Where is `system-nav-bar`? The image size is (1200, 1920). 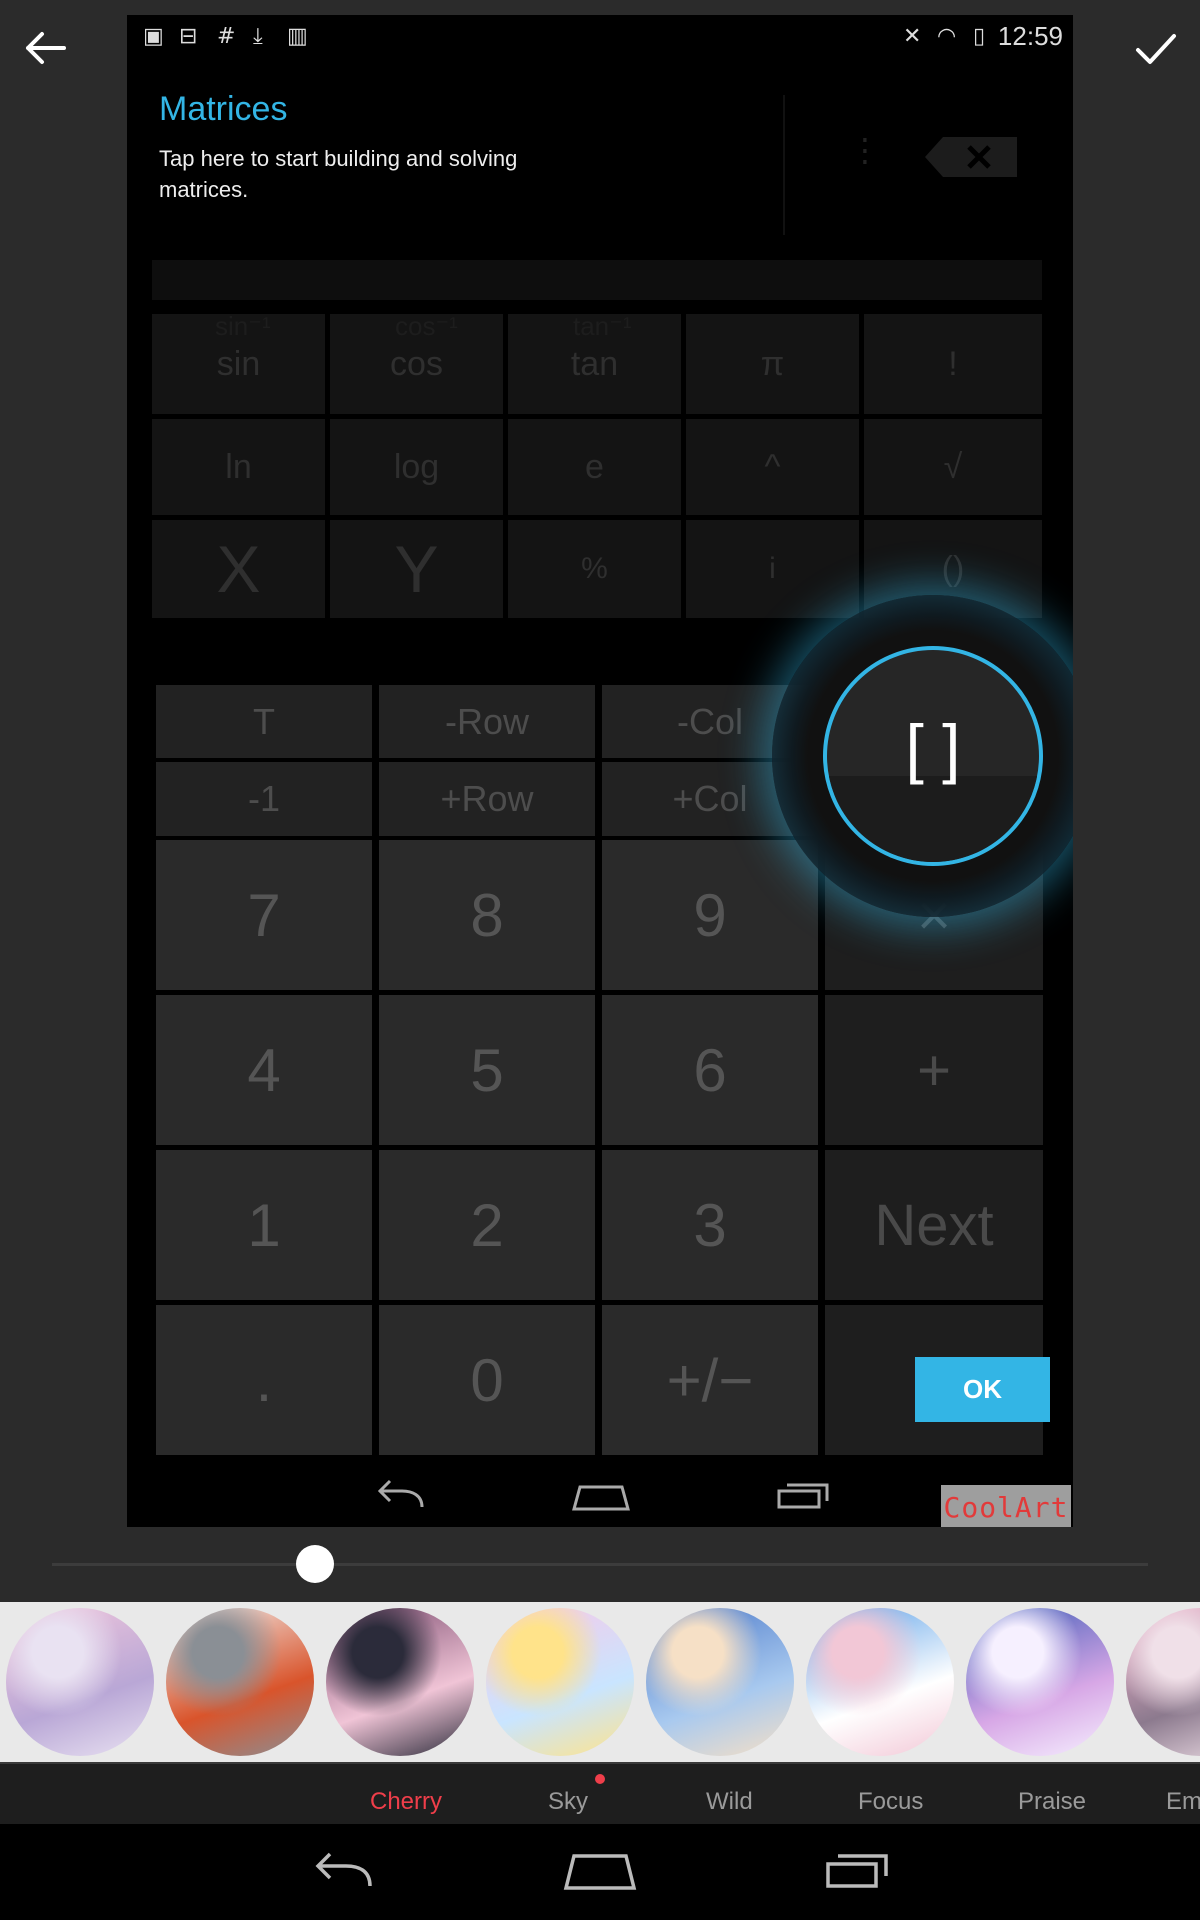
system-nav-bar is located at coordinates (600, 1872).